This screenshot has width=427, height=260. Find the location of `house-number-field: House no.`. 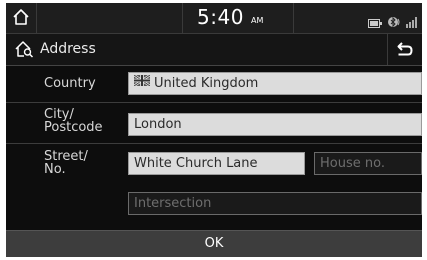

house-number-field: House no. is located at coordinates (368, 163).